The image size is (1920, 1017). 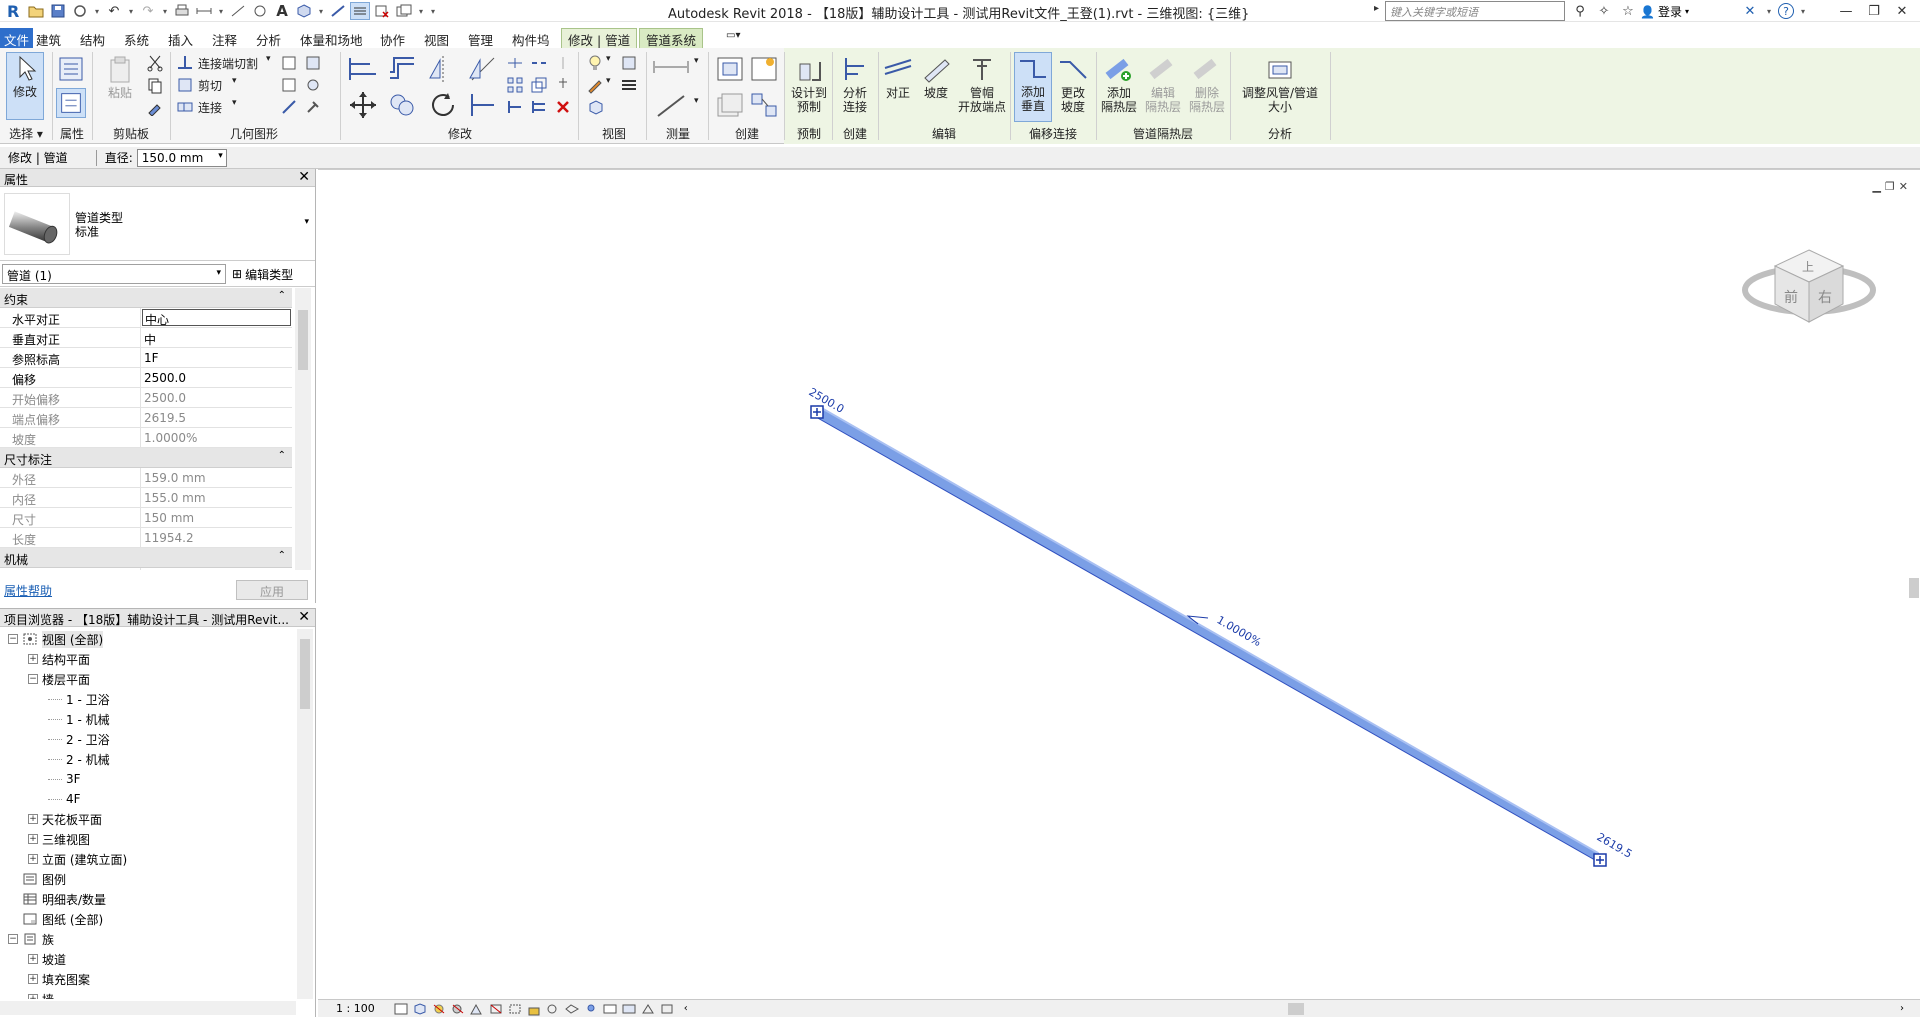 I want to click on hide-isolate-icon, so click(x=629, y=63).